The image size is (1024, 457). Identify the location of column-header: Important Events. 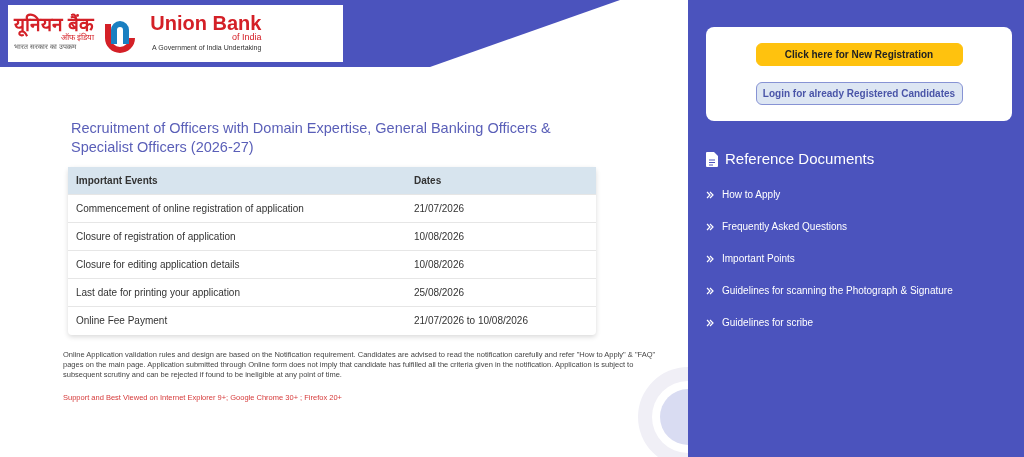
(237, 180).